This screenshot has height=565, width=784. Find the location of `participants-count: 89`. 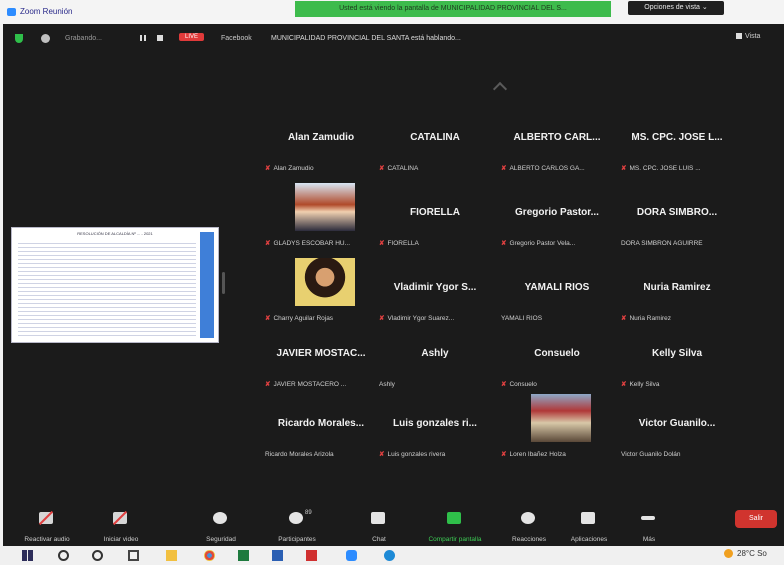

participants-count: 89 is located at coordinates (308, 513).